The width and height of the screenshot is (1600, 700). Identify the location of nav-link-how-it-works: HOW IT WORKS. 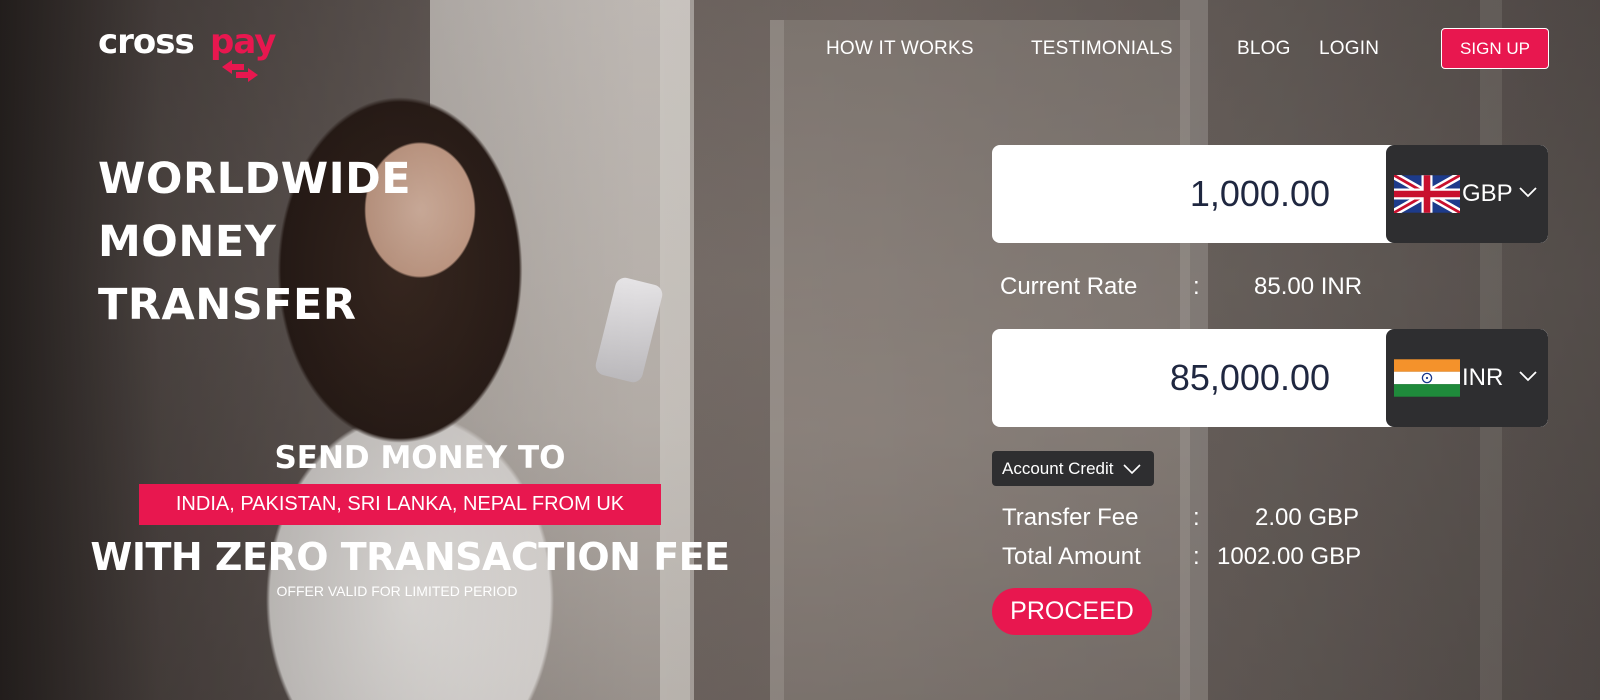
(900, 49).